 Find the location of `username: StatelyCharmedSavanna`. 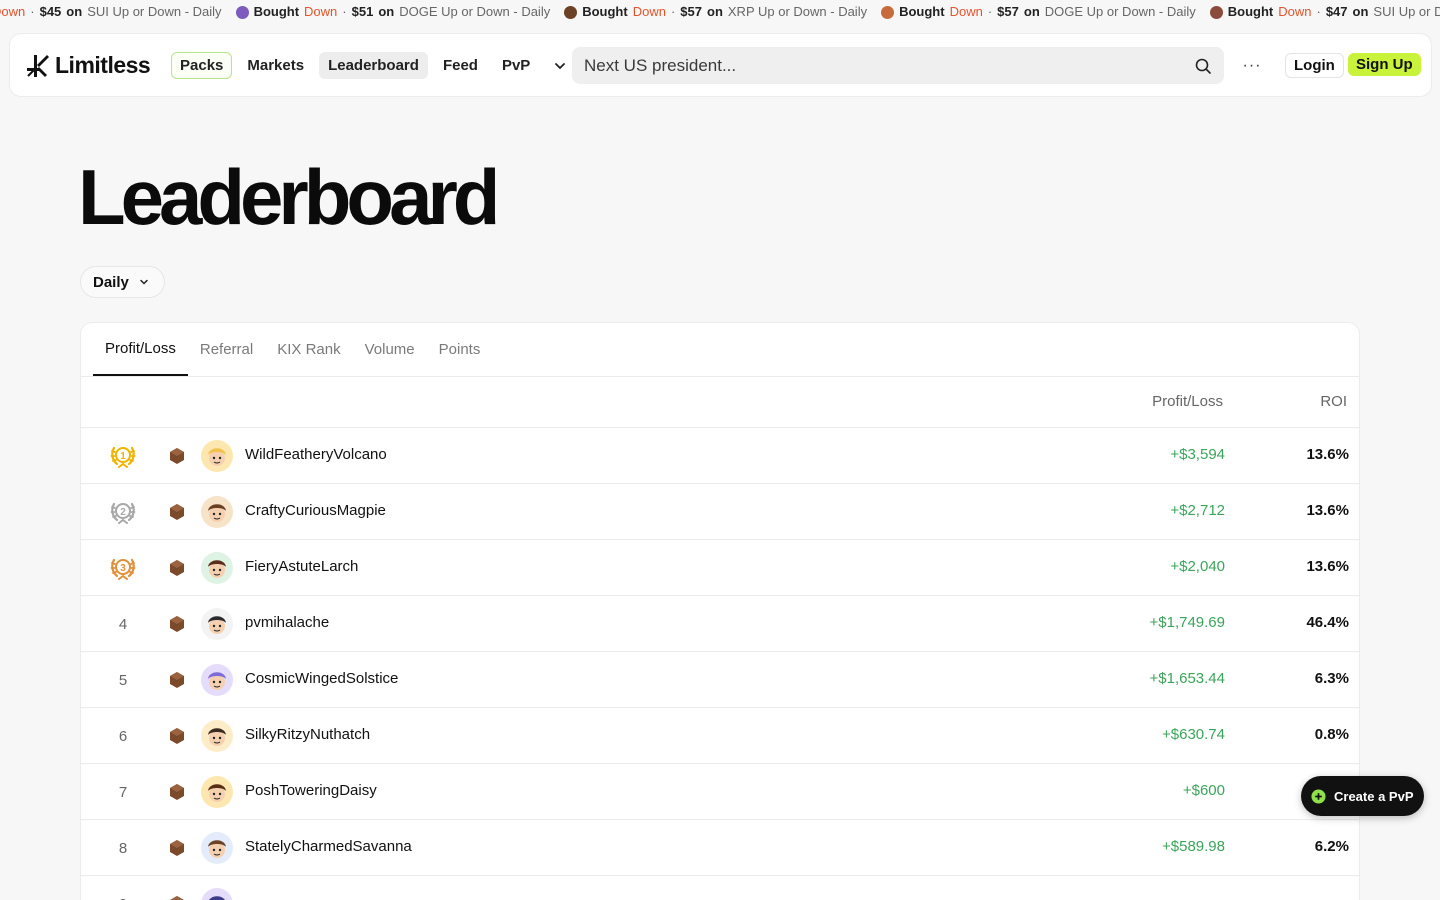

username: StatelyCharmedSavanna is located at coordinates (328, 846).